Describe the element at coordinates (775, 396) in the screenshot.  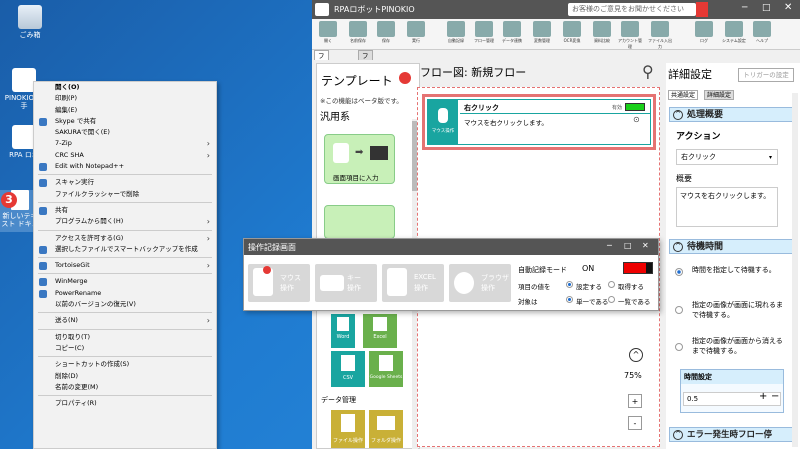
I see `decrement-icon: −` at that location.